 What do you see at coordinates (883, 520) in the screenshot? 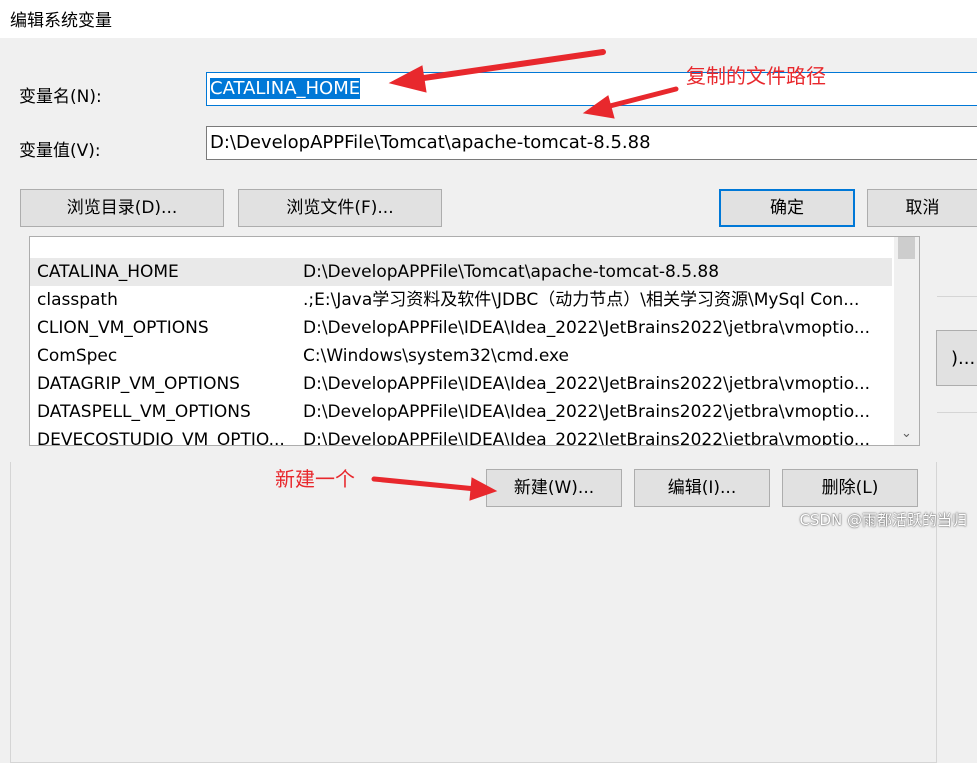
I see `watermark: CSDN @雨都活跃的当归` at bounding box center [883, 520].